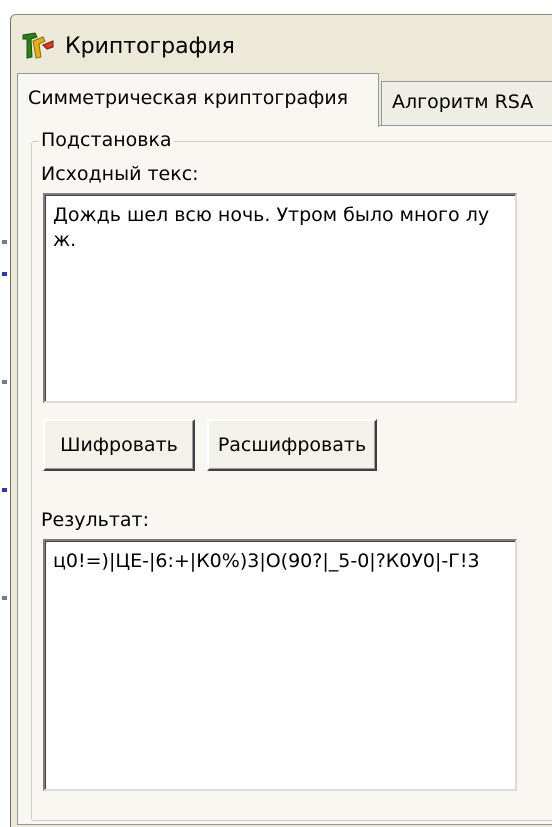 This screenshot has width=552, height=827. What do you see at coordinates (150, 46) in the screenshot?
I see `window-title: Криптография` at bounding box center [150, 46].